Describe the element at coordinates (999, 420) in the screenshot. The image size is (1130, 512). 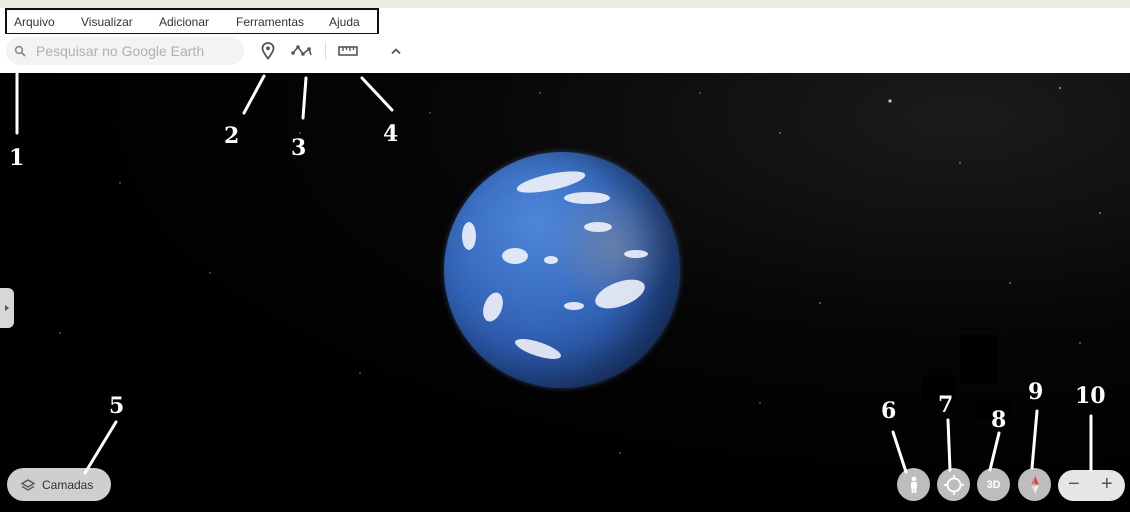
I see `annotation-label-8: 8` at that location.